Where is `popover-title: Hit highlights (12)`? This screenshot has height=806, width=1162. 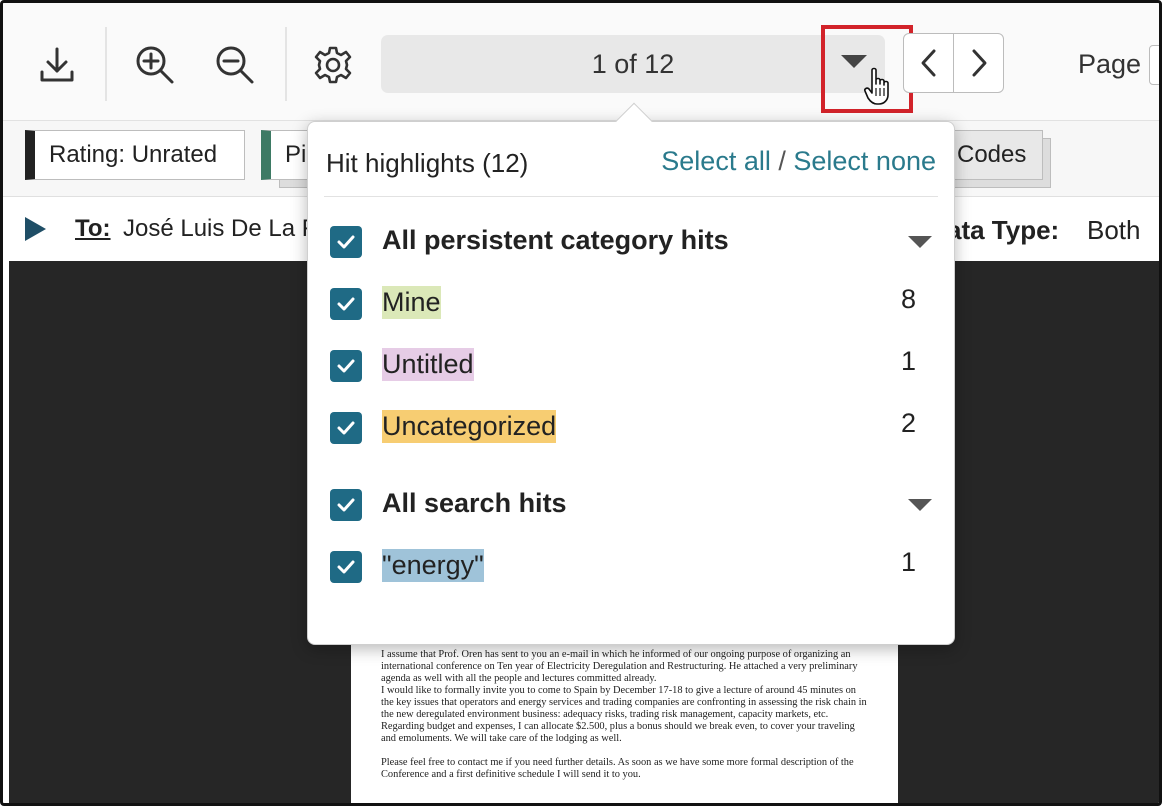
popover-title: Hit highlights (12) is located at coordinates (427, 163).